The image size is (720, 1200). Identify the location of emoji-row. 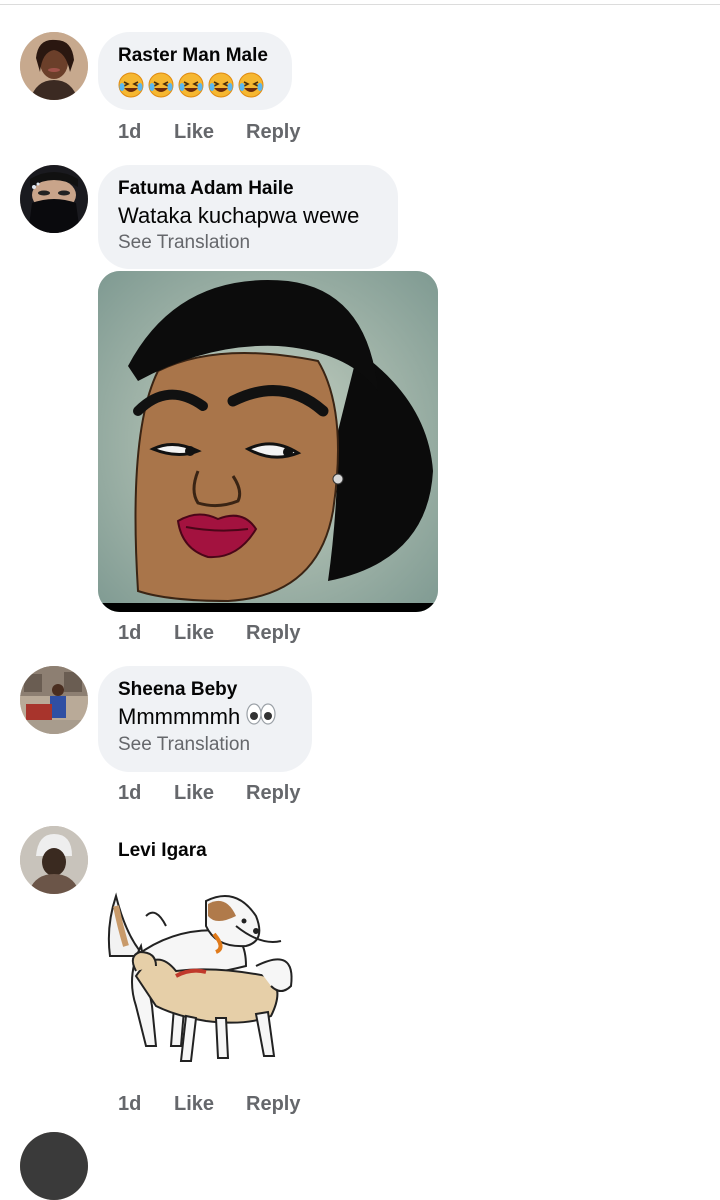
(195, 85).